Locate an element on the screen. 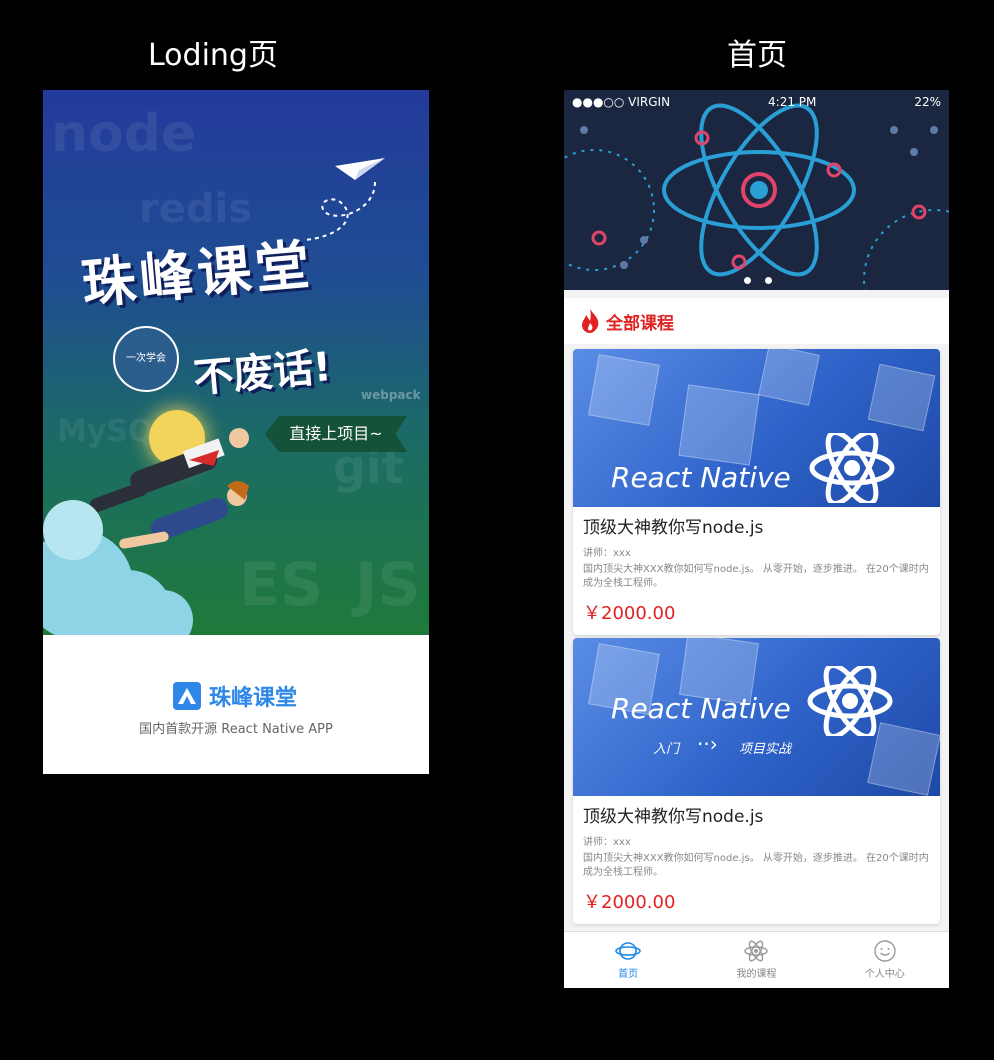 The height and width of the screenshot is (1060, 994). ghost-word-webpack: webpack is located at coordinates (391, 395).